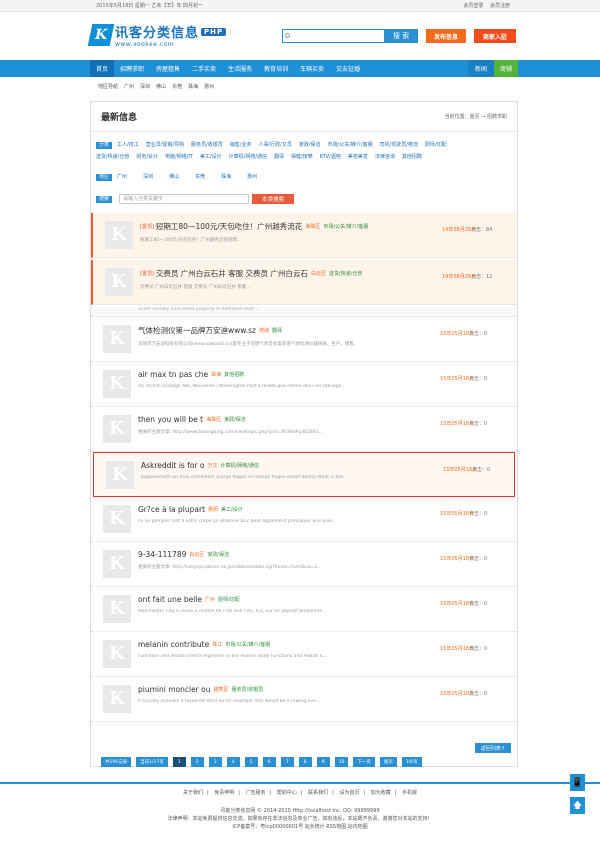 The image size is (600, 847). I want to click on category-option: 其他招聘, so click(412, 158).